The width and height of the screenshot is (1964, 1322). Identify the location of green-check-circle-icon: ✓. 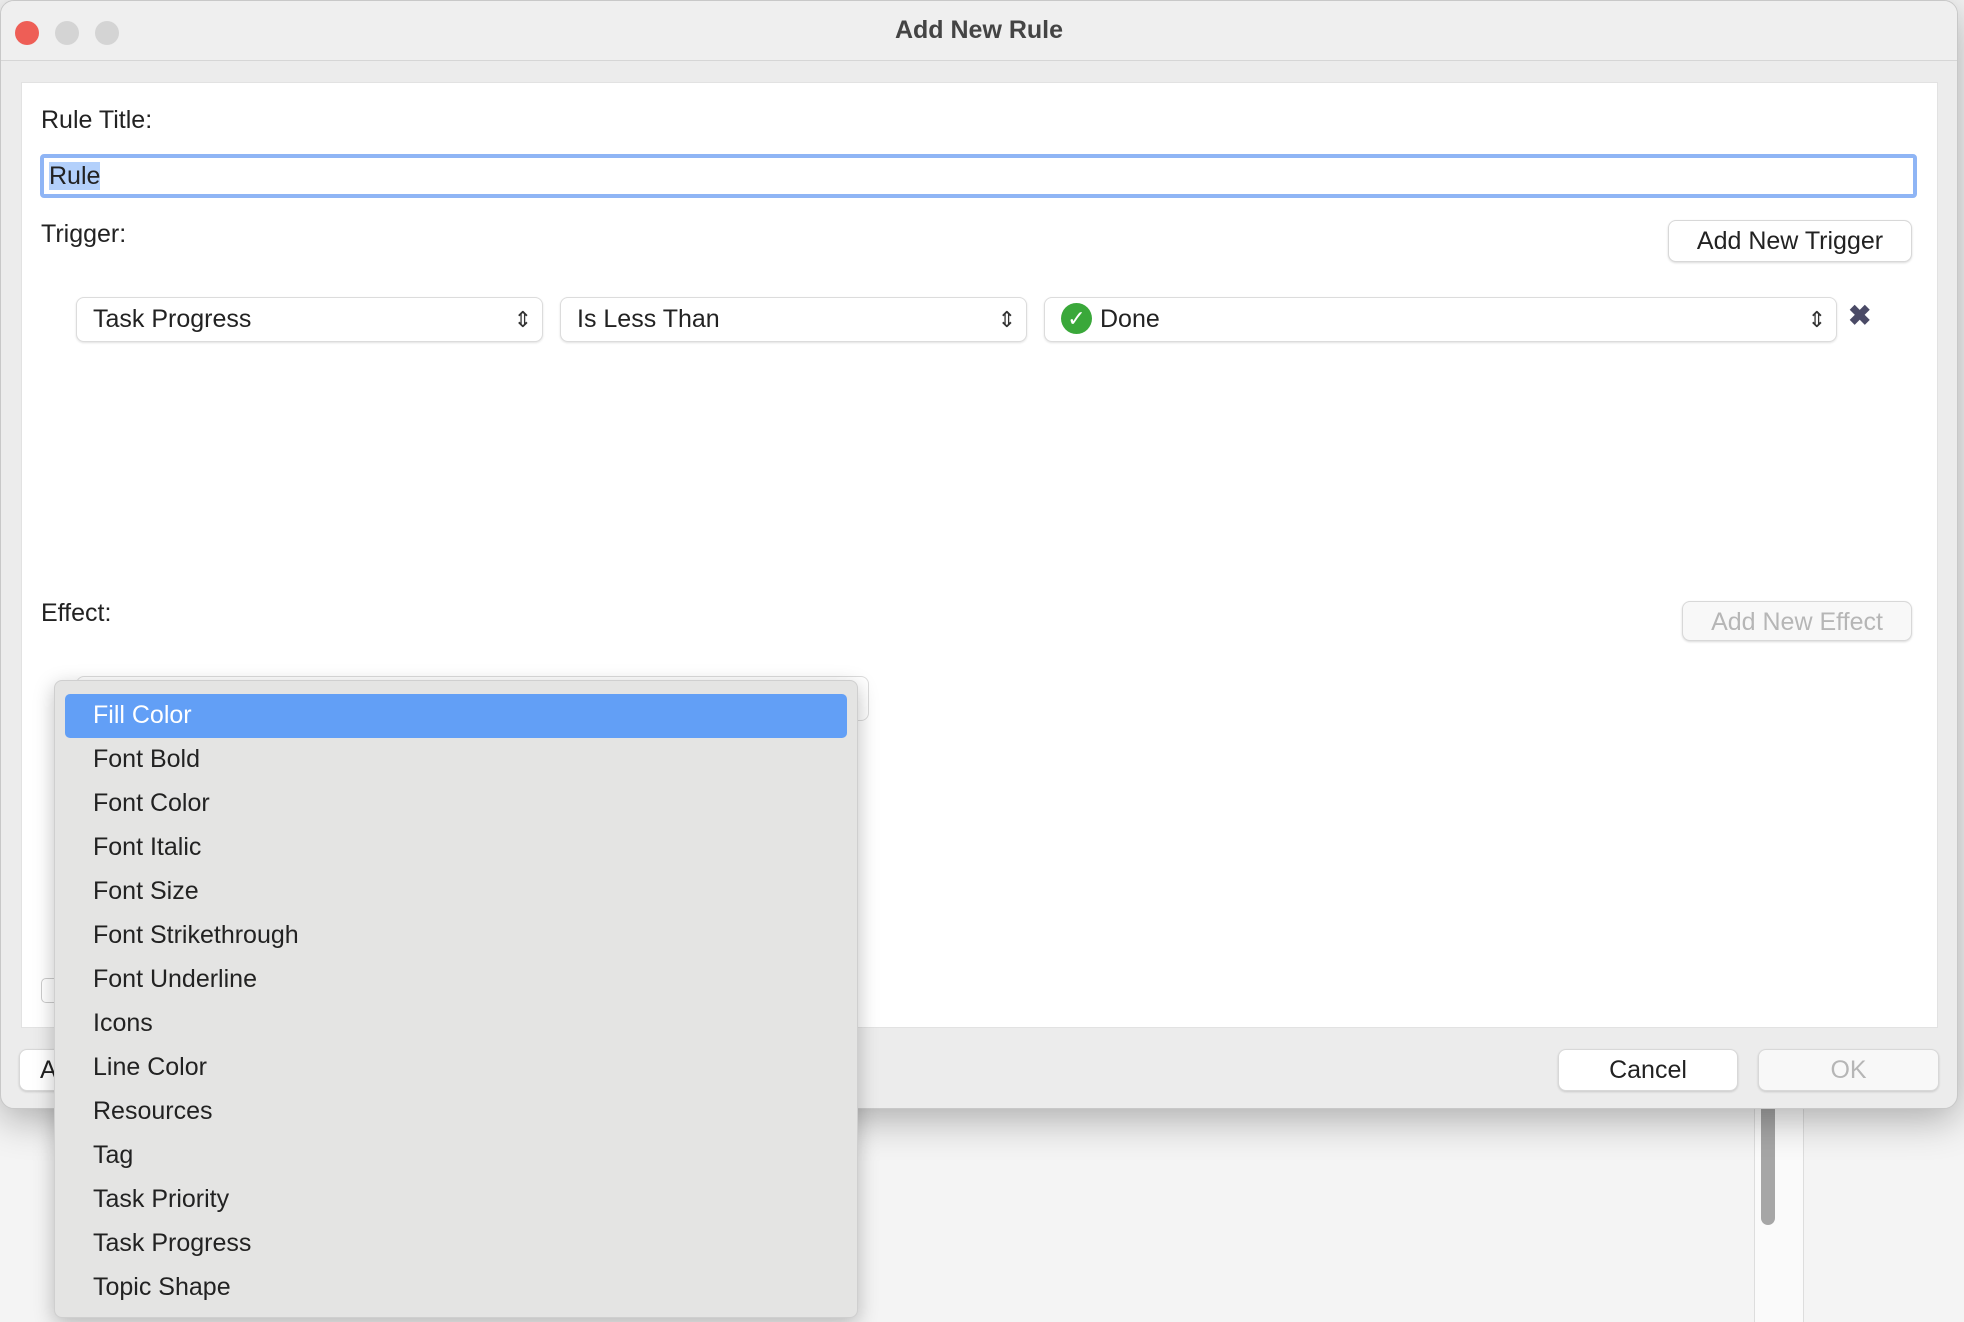
(1076, 318).